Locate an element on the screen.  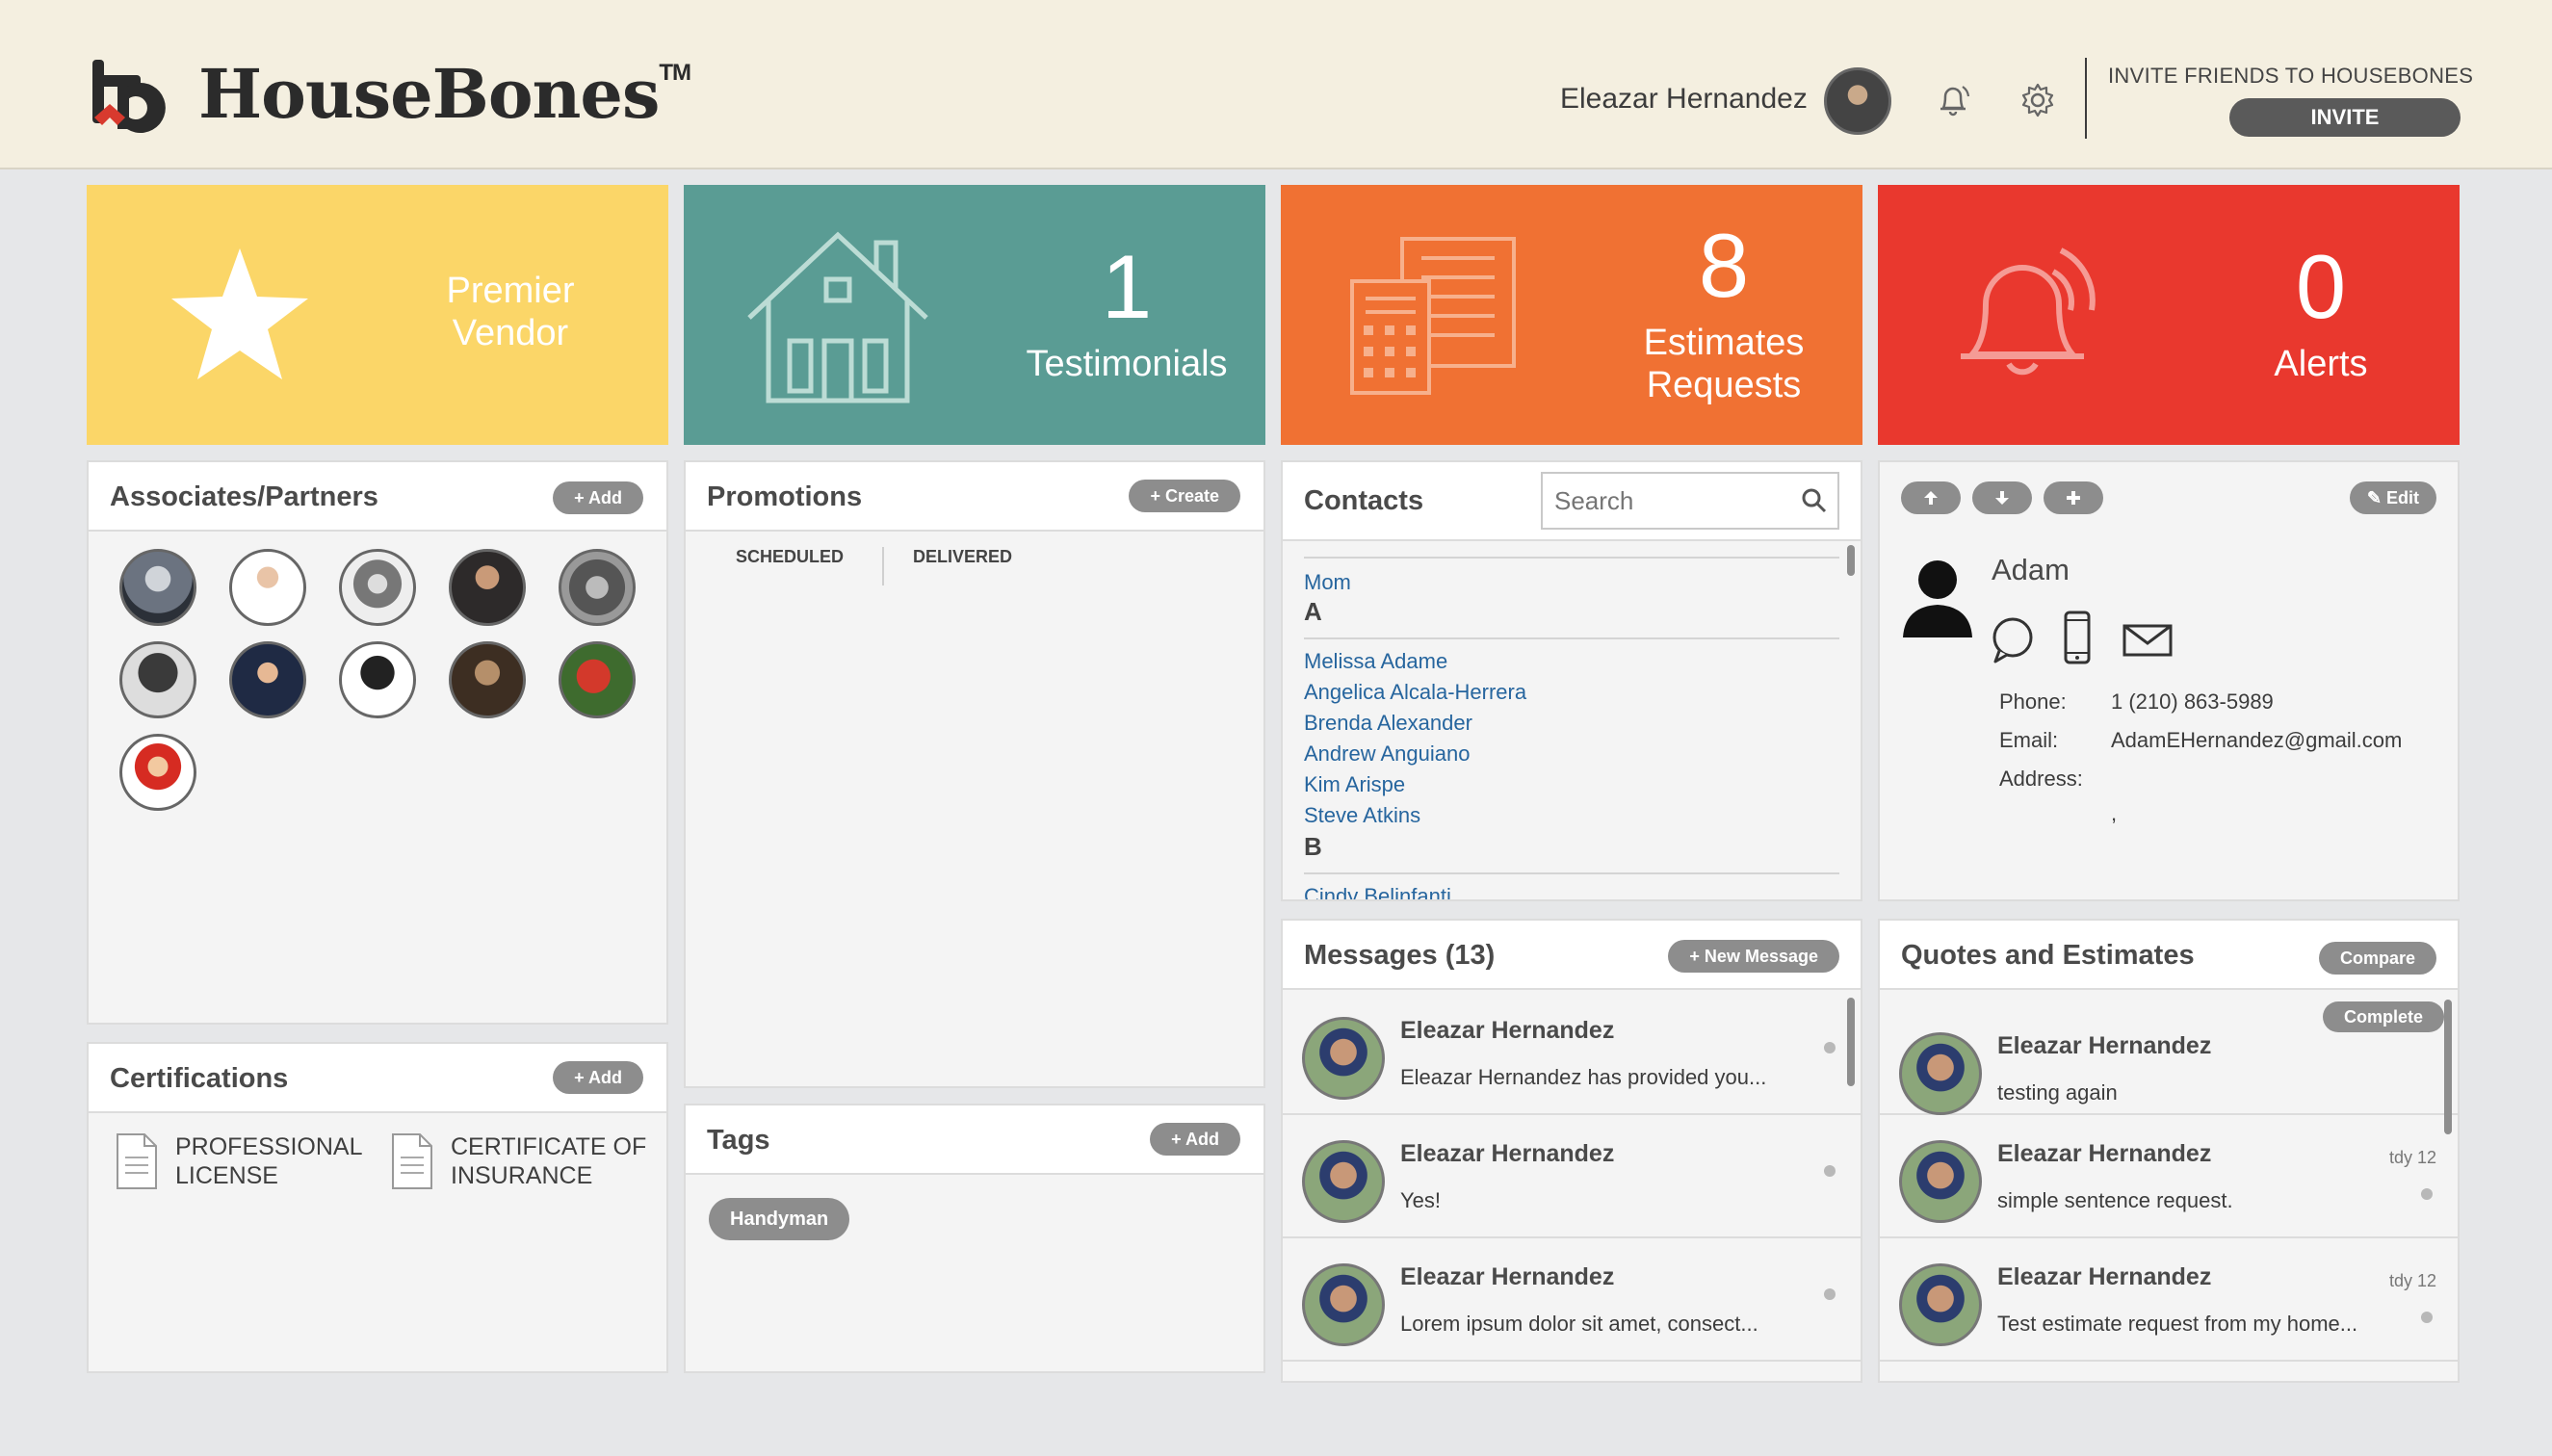
user-name: Eleazar Hernandez is located at coordinates (1684, 99).